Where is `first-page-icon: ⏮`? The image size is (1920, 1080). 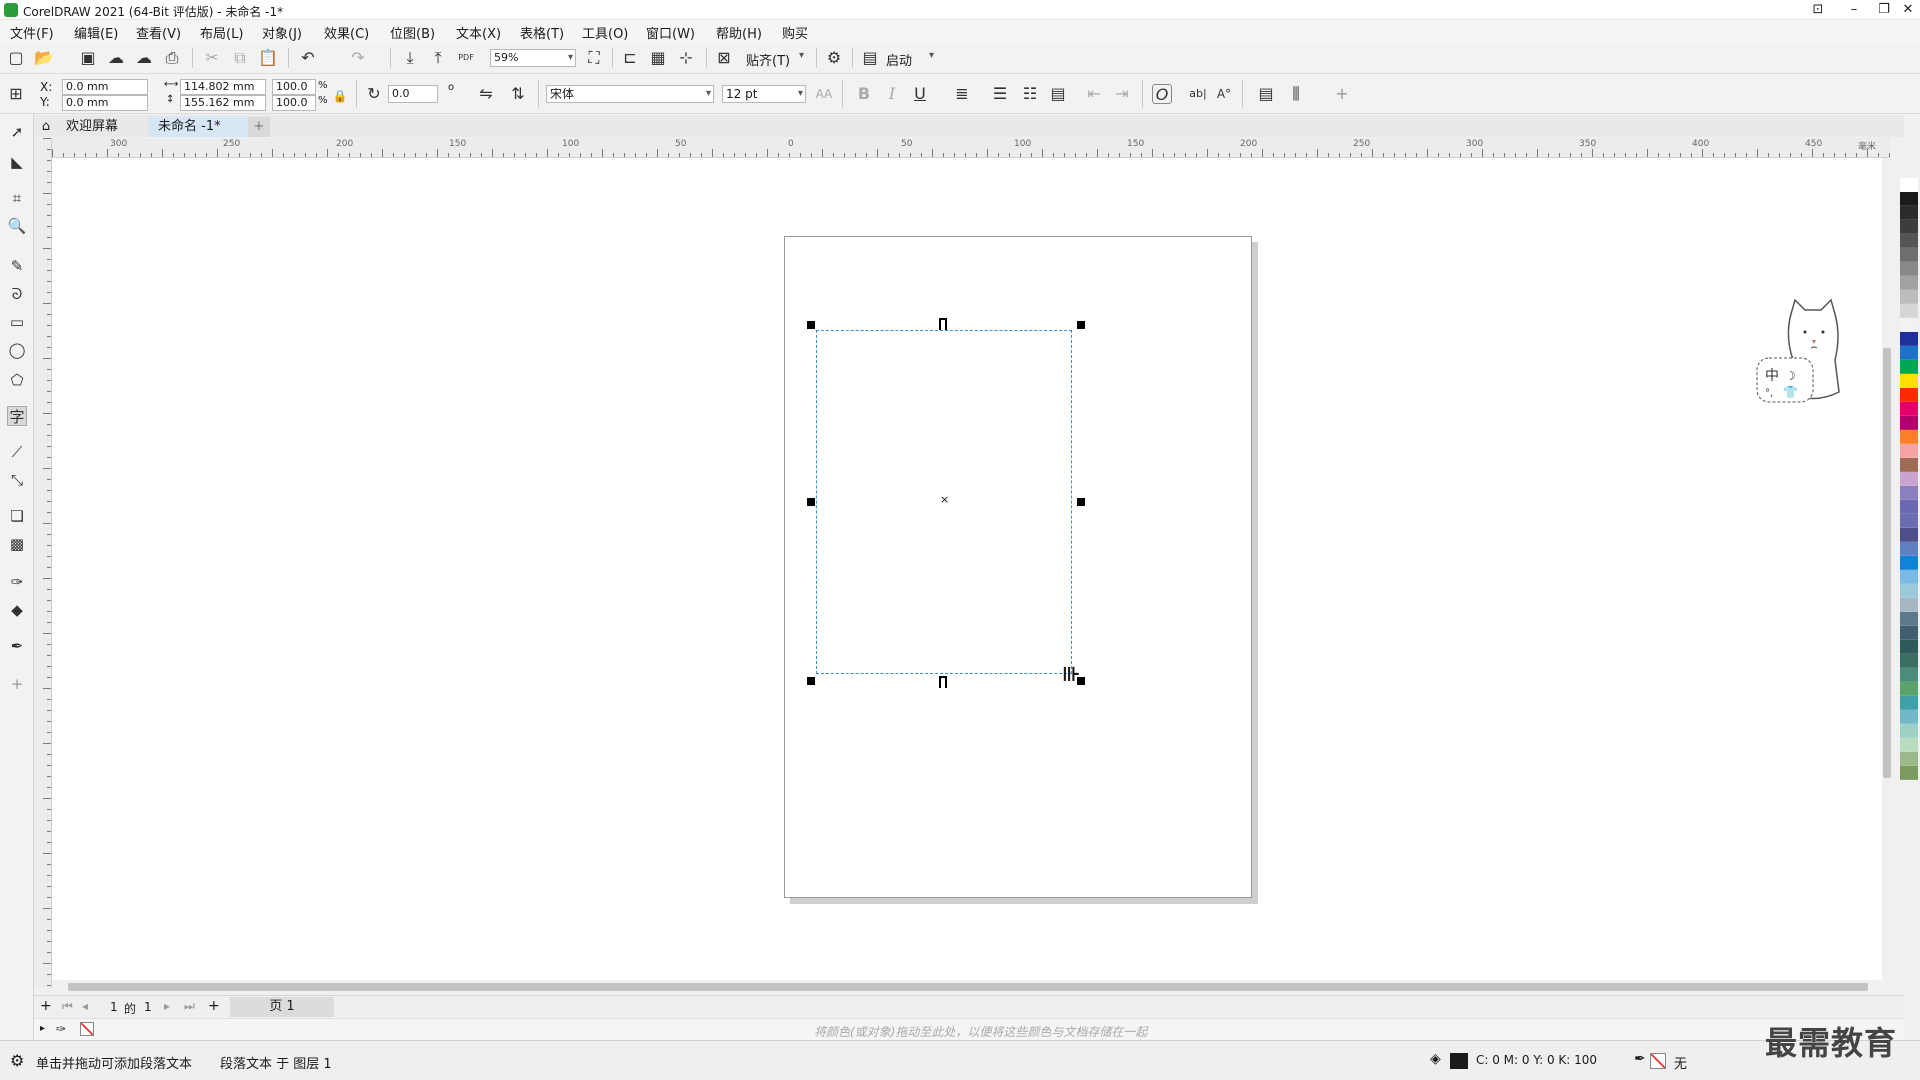 first-page-icon: ⏮ is located at coordinates (67, 1006).